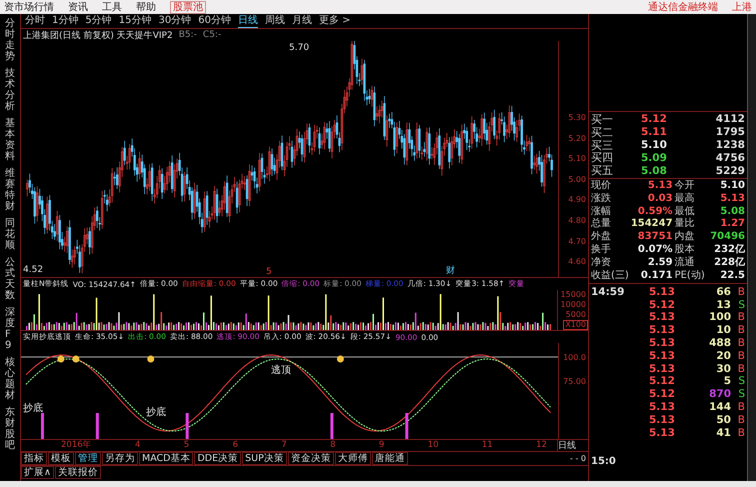 The image size is (756, 487). What do you see at coordinates (729, 250) in the screenshot?
I see `stat-value: 232亿` at bounding box center [729, 250].